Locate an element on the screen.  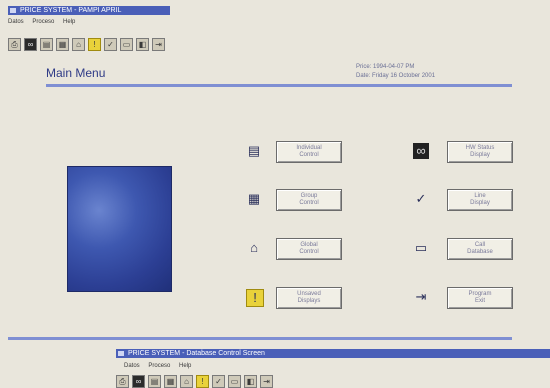
second-menu-datos: Datos is located at coordinates (132, 366).